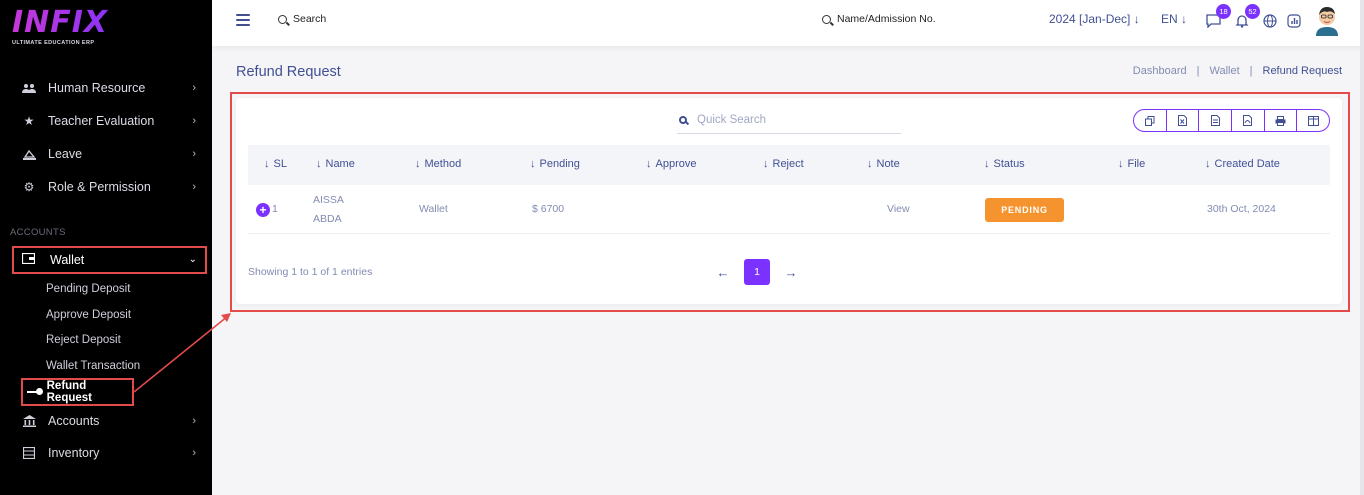  I want to click on column-sl: ↓ SL, so click(275, 164).